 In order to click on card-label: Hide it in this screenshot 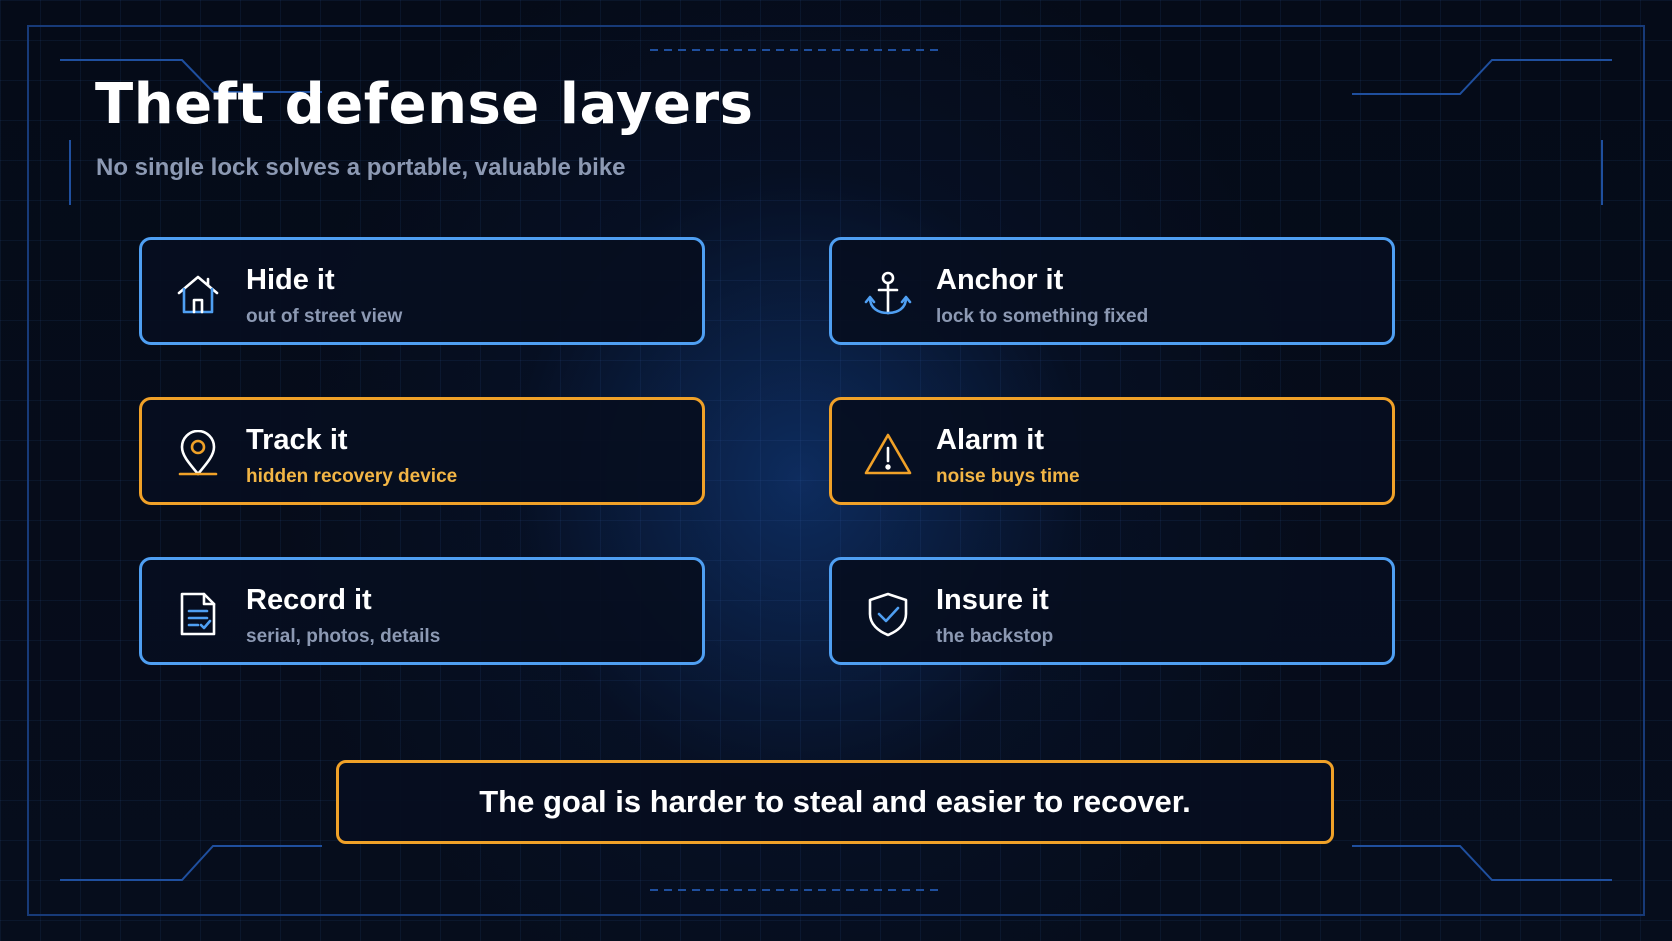, I will do `click(290, 280)`.